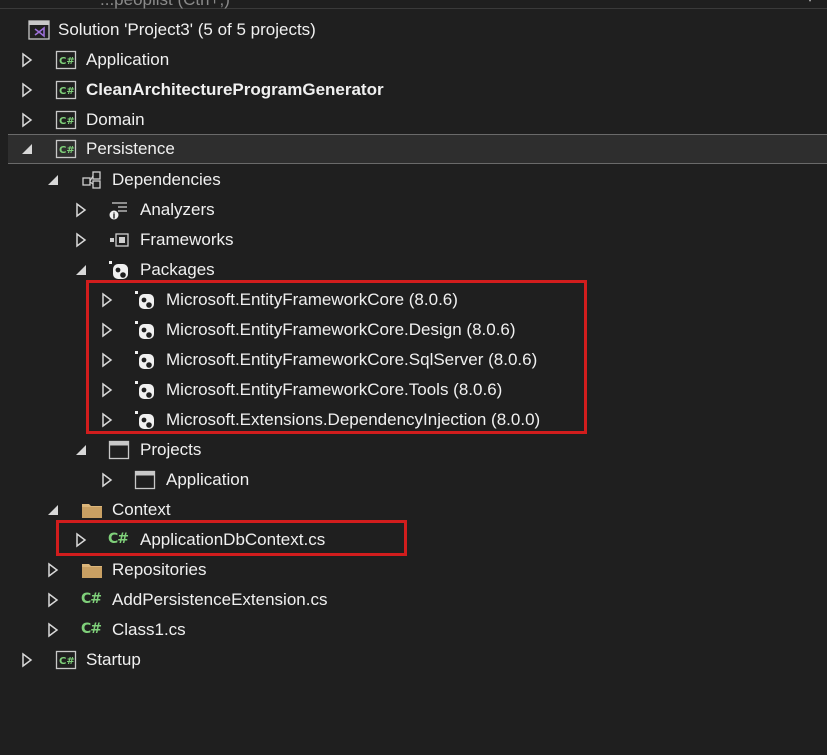 This screenshot has width=827, height=755. Describe the element at coordinates (413, 120) in the screenshot. I see `tree-row-project-domain: C# Domain` at that location.